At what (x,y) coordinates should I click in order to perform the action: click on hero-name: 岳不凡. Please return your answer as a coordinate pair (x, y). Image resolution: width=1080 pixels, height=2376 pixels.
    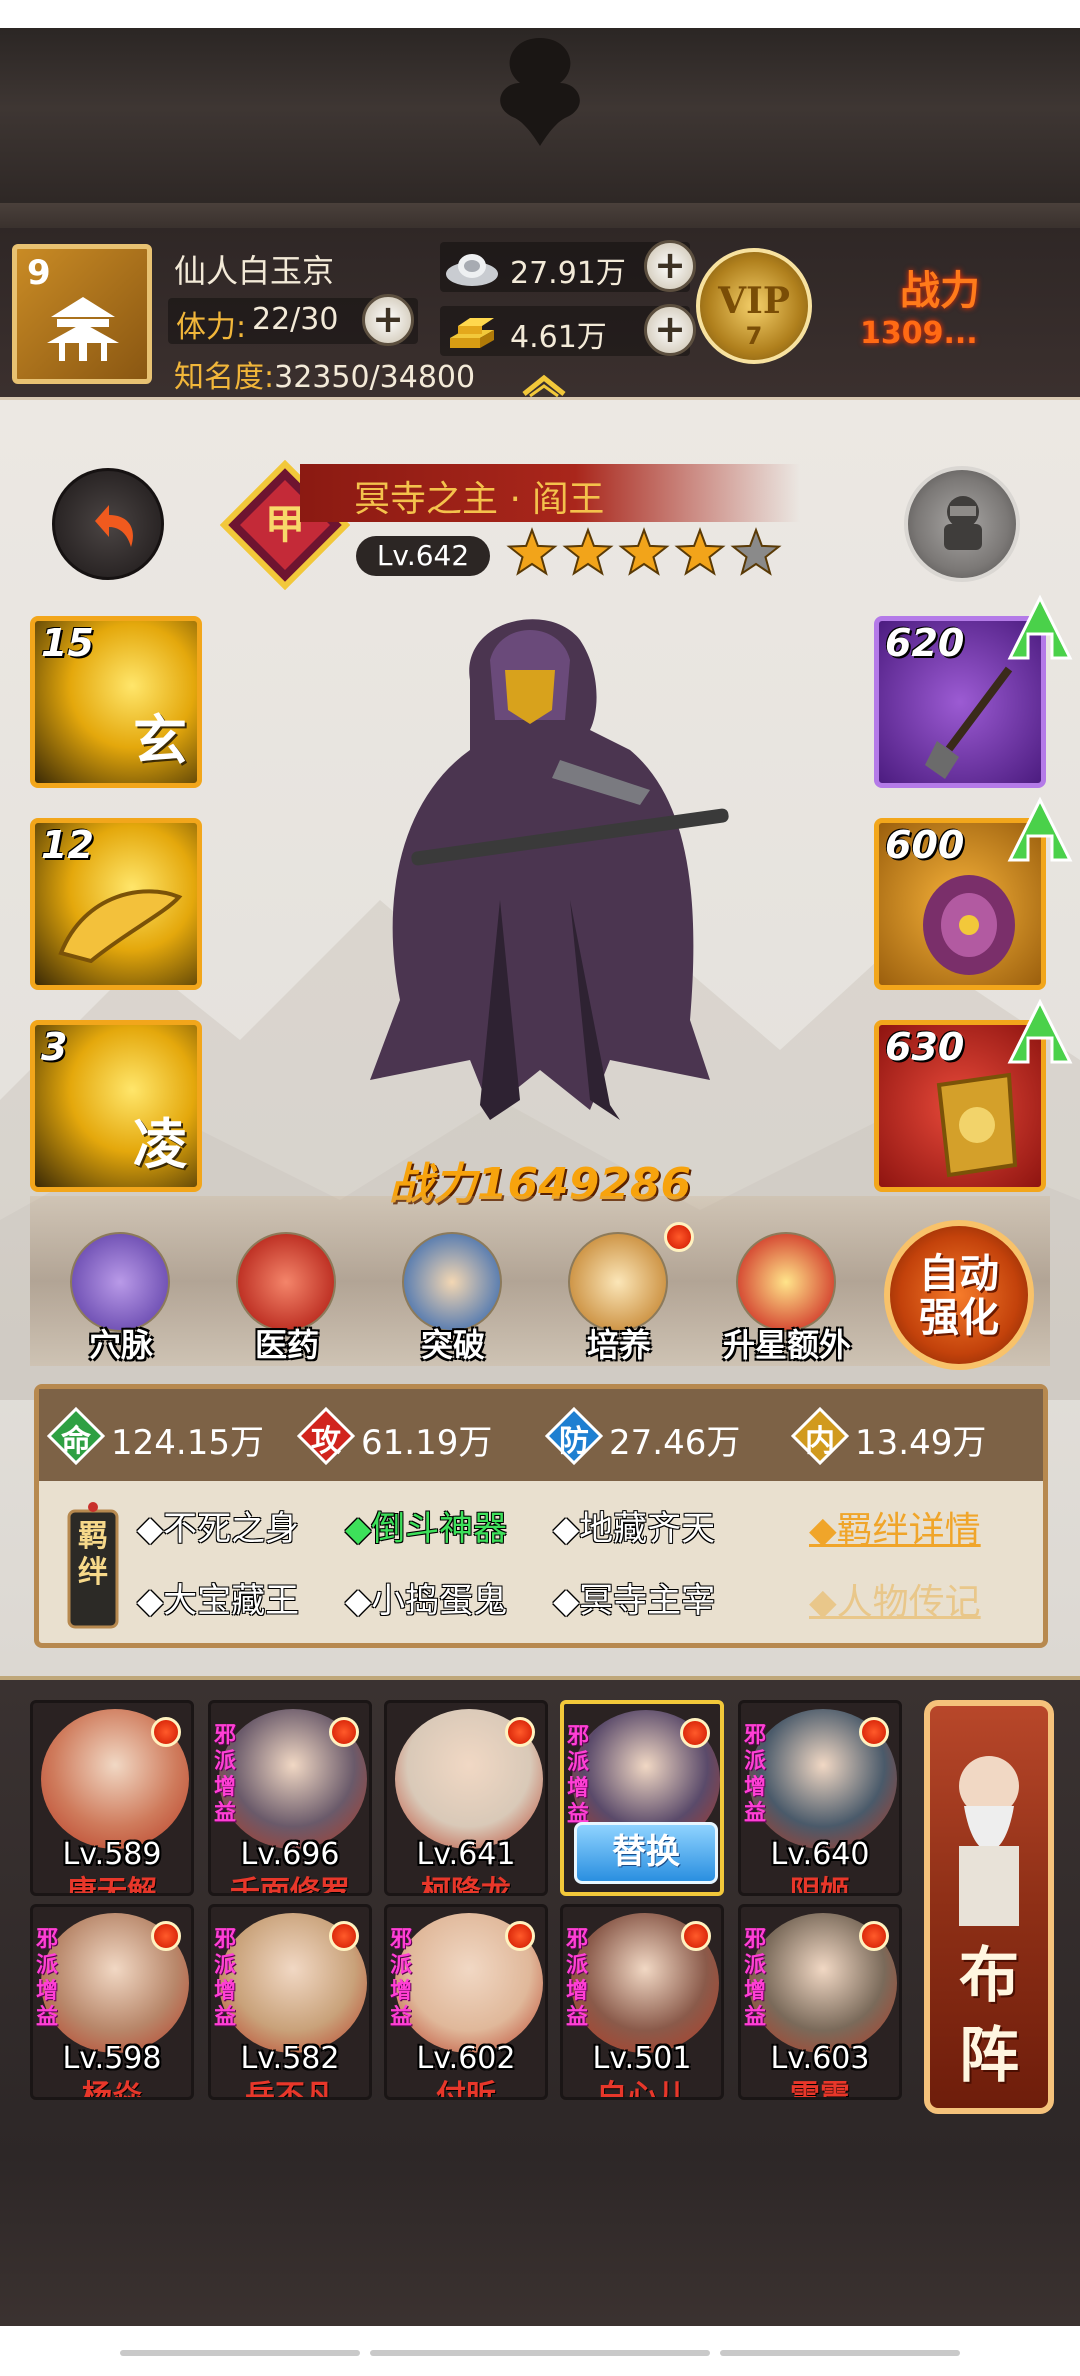
    Looking at the image, I should click on (290, 2089).